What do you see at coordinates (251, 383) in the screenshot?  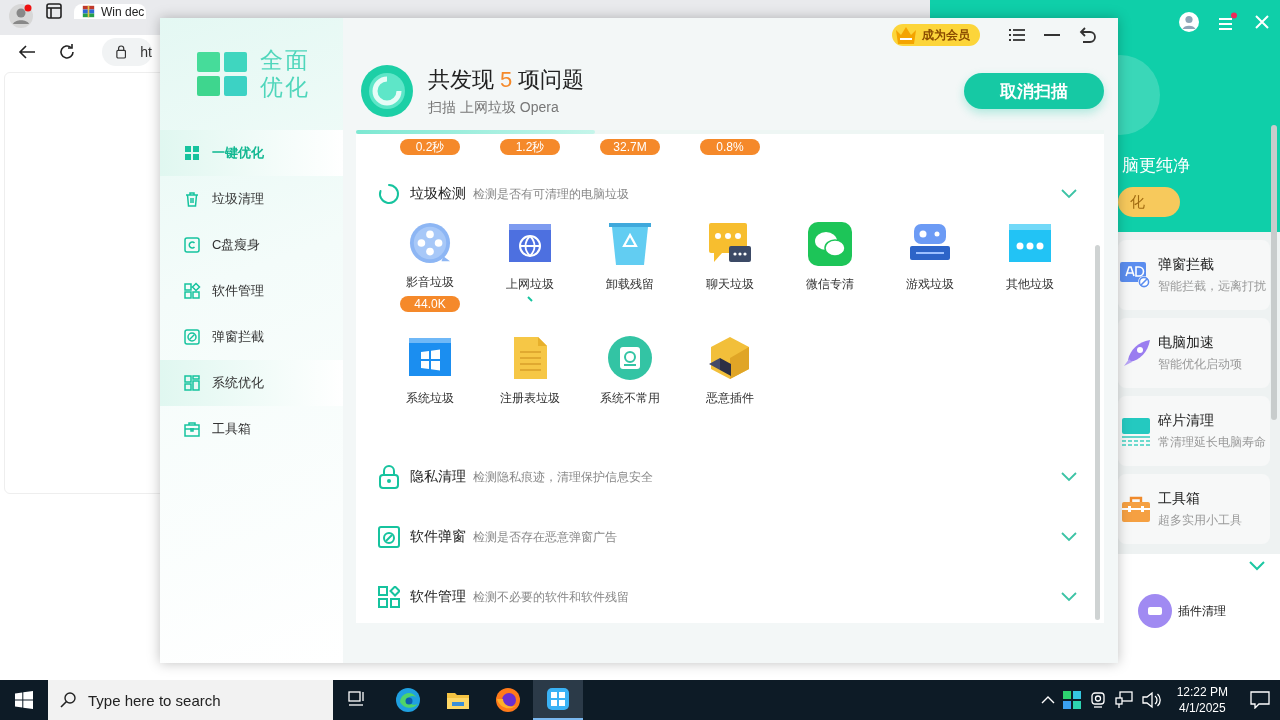 I see `nav-item: 系统优化` at bounding box center [251, 383].